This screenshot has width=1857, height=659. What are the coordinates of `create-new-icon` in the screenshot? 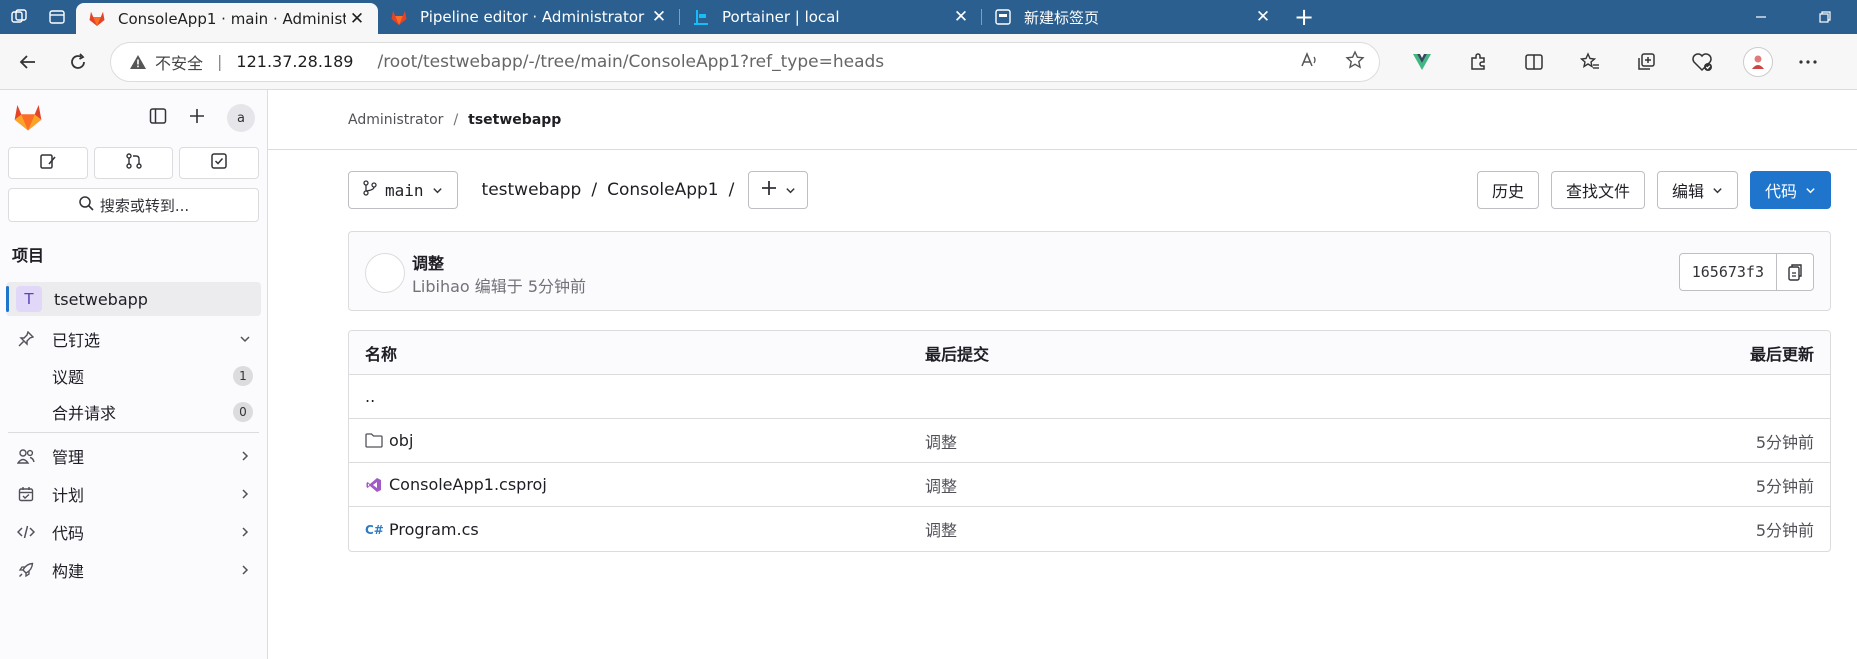 It's located at (197, 118).